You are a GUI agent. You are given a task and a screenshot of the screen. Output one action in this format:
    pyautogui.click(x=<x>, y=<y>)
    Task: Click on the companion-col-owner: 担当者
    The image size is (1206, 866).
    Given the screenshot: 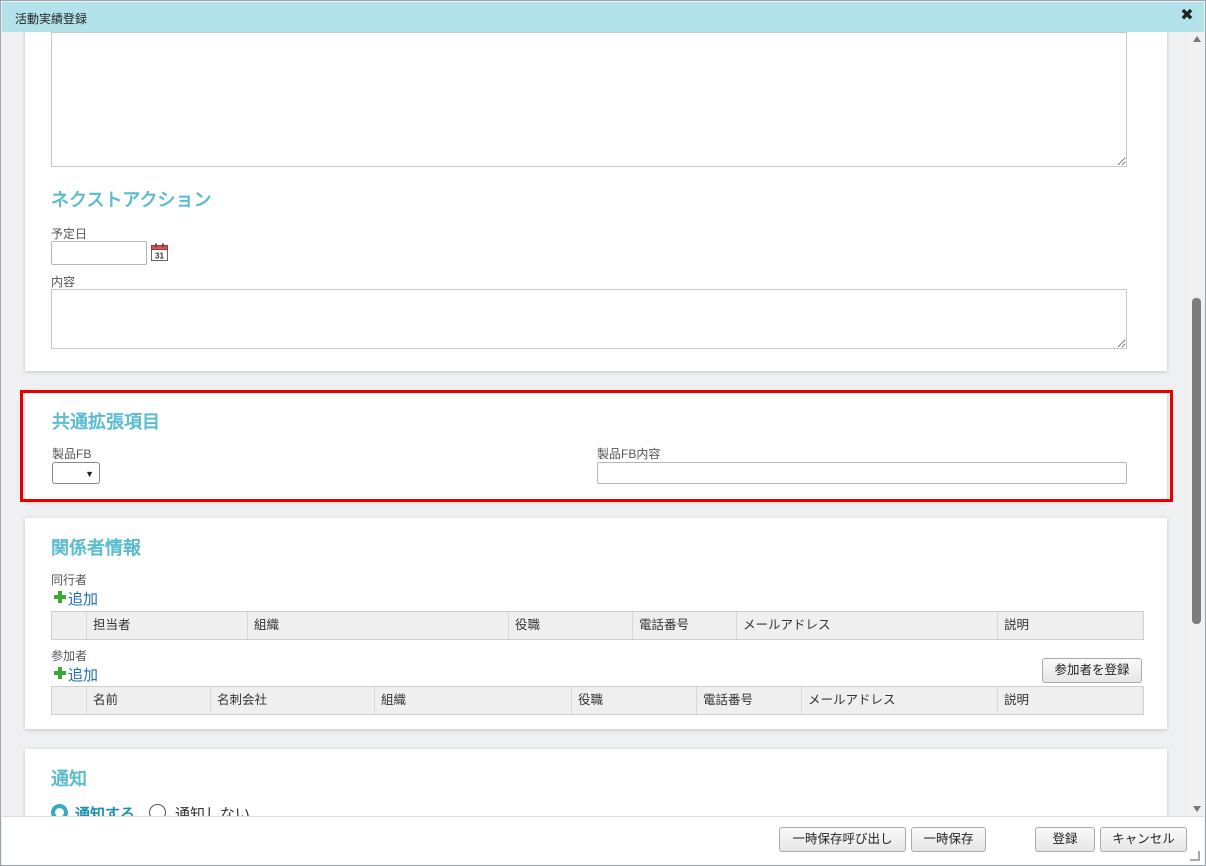 What is the action you would take?
    pyautogui.click(x=167, y=625)
    